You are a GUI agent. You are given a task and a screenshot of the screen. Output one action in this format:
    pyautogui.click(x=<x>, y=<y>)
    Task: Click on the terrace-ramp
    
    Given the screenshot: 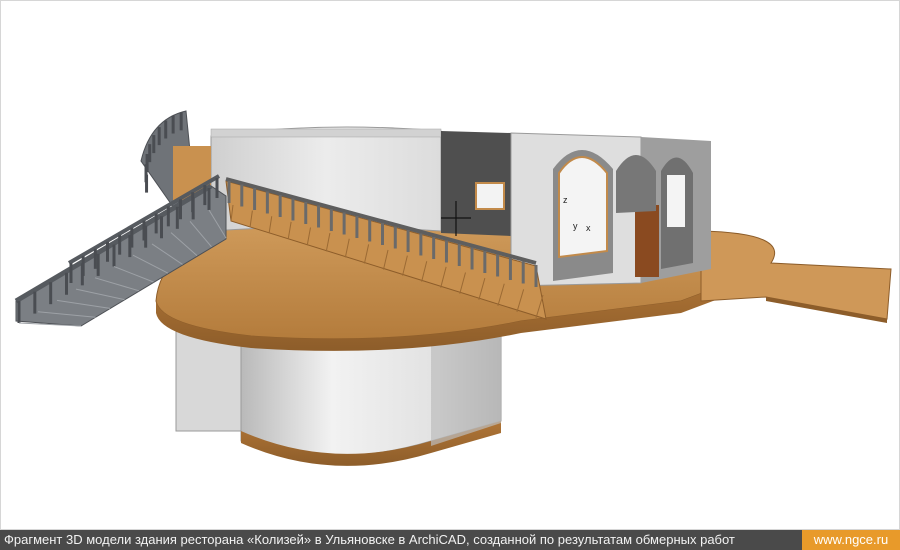 What is the action you would take?
    pyautogui.click(x=796, y=276)
    